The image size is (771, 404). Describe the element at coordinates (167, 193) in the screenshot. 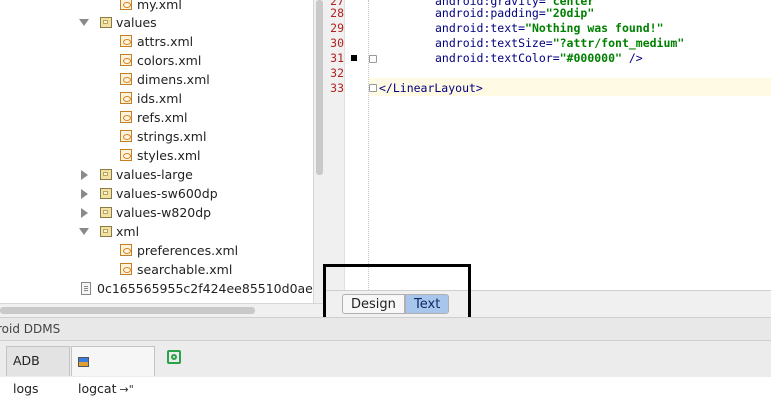

I see `tree-item-label: values-sw600dp` at that location.